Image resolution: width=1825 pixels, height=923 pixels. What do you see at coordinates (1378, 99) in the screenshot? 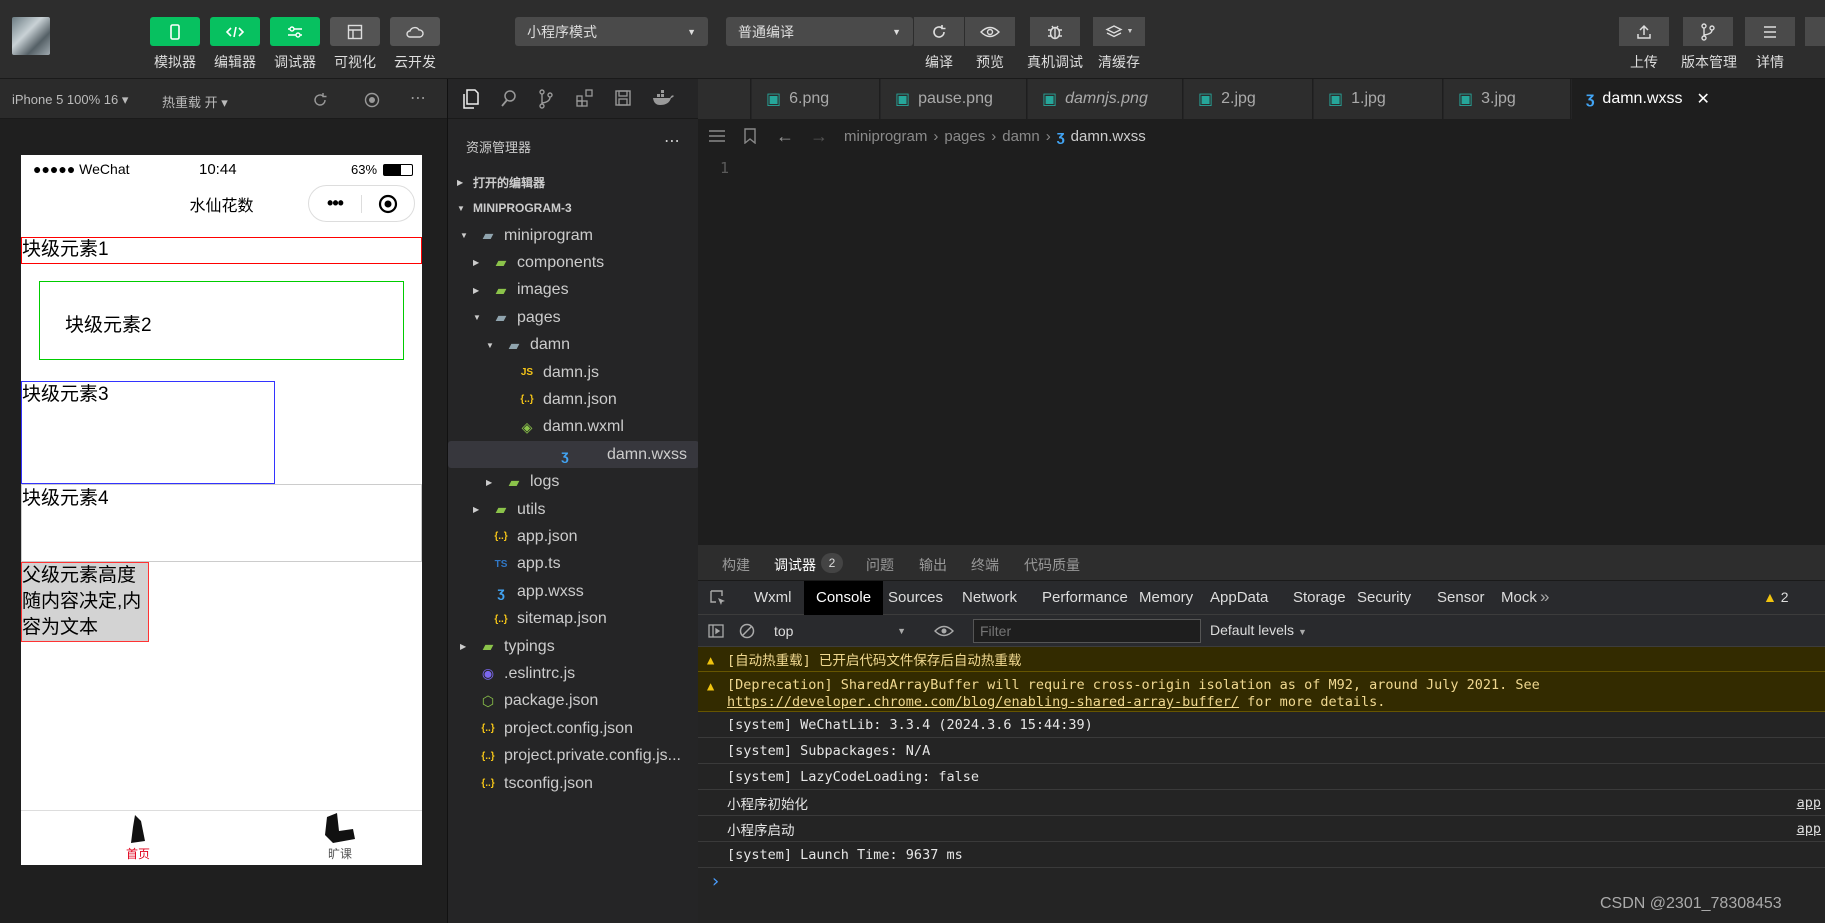
I see `tab-1-jpg: ▣ 1.jpg` at bounding box center [1378, 99].